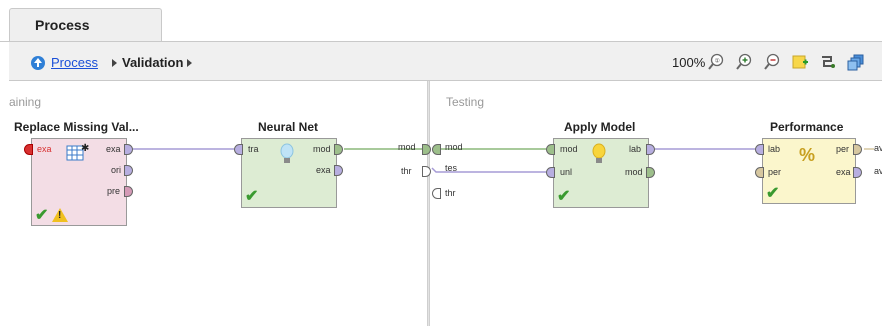 The height and width of the screenshot is (326, 882). What do you see at coordinates (77, 152) in the screenshot?
I see `table-icon: ✱` at bounding box center [77, 152].